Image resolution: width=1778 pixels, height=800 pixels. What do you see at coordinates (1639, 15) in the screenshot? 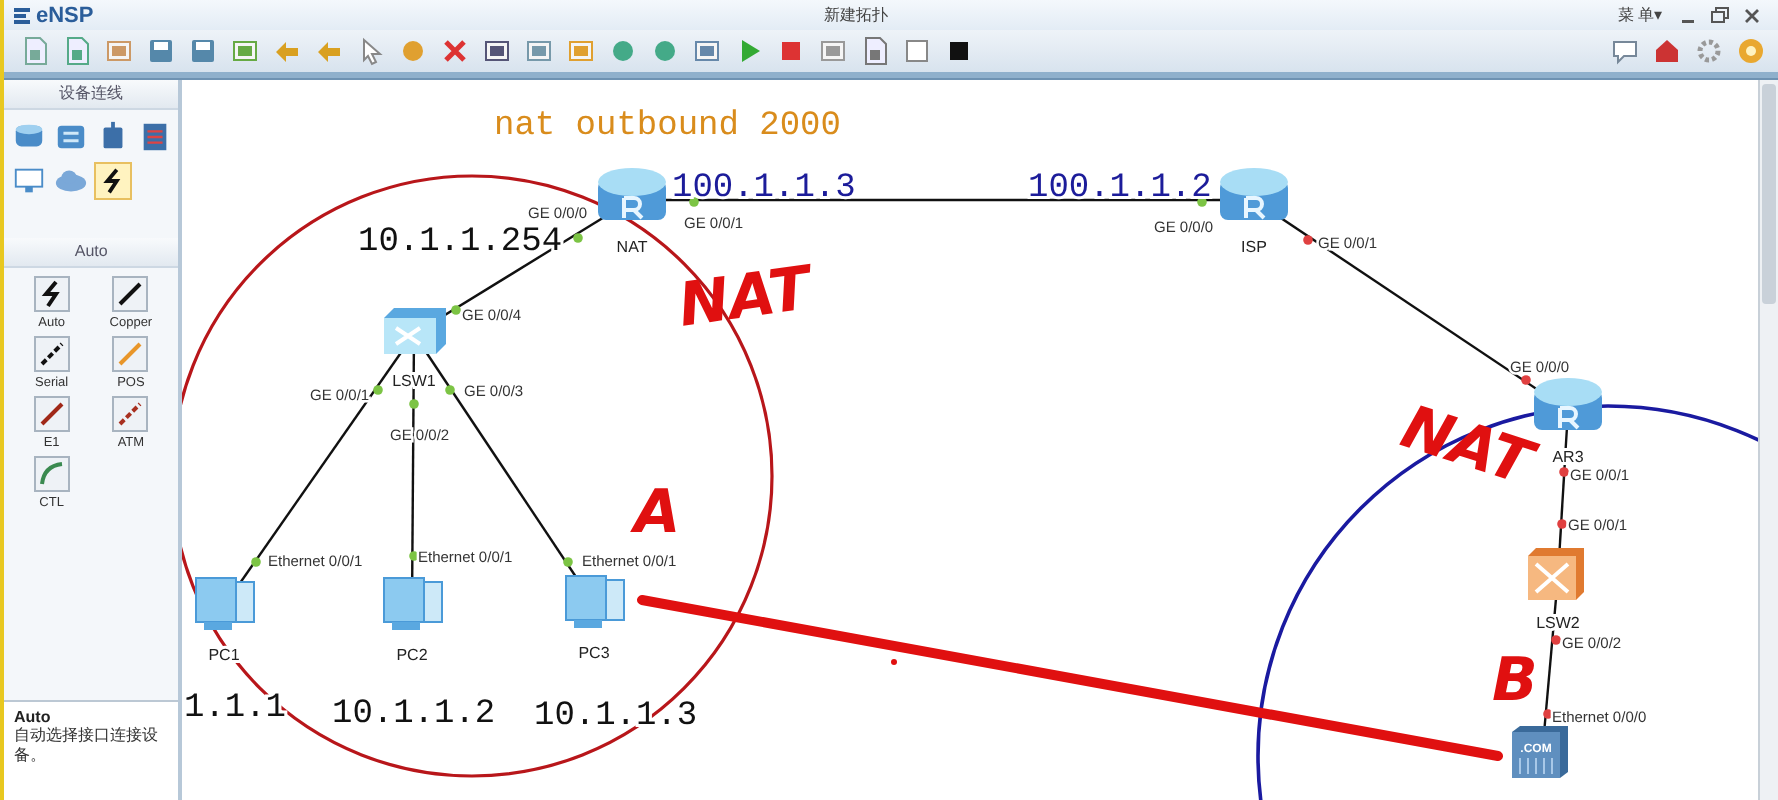
I see `menu-button: 菜 单▾` at bounding box center [1639, 15].